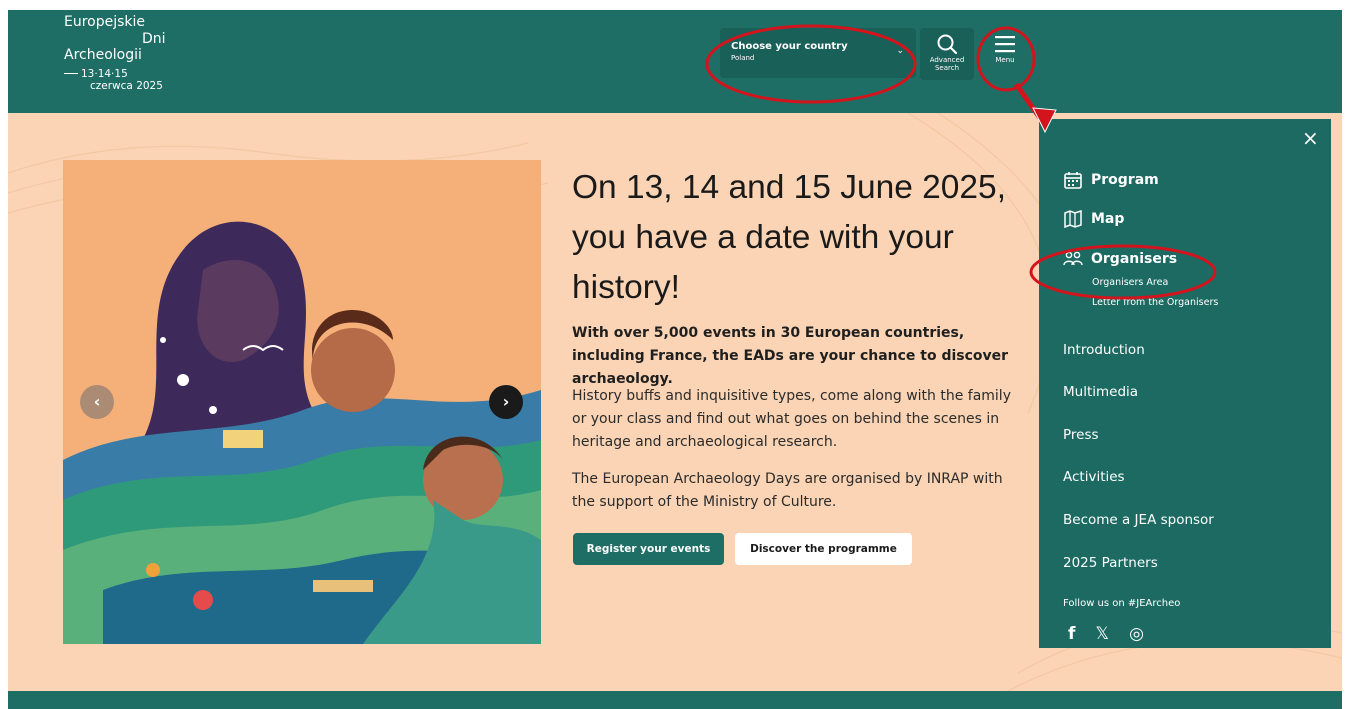 The width and height of the screenshot is (1350, 709). I want to click on advanced-search-label-line1: Advanced, so click(947, 60).